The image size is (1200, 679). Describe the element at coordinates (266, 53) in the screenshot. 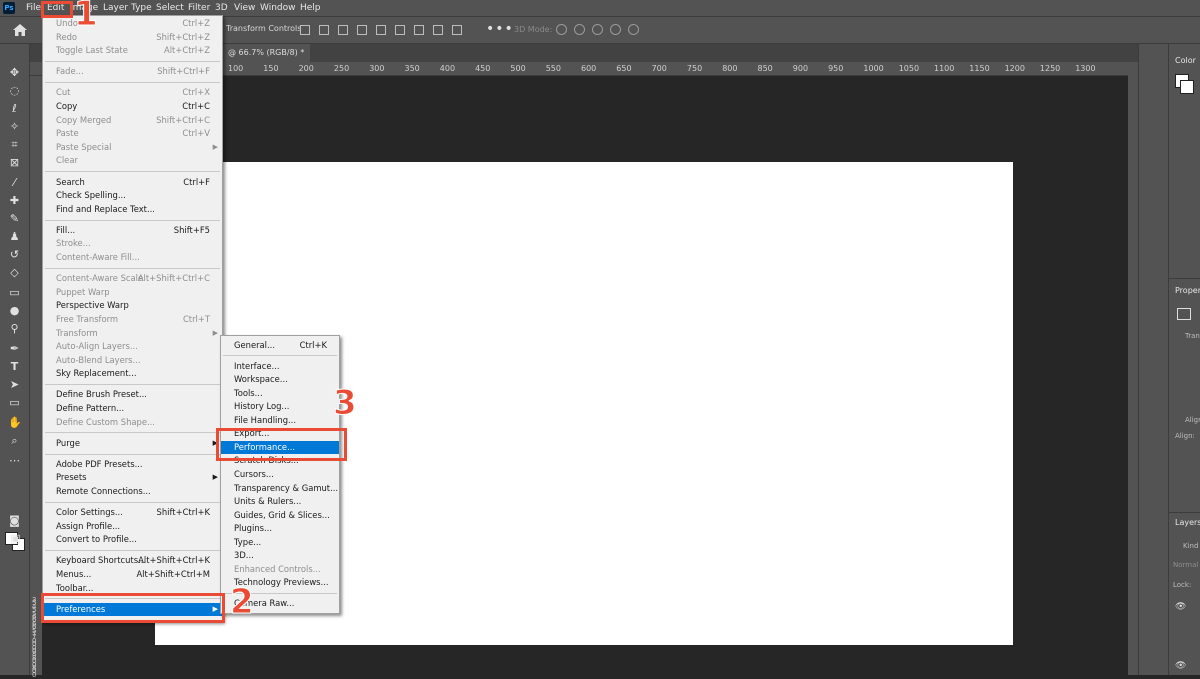

I see `document-tab: @ 66.7% (RGB/8) *` at that location.